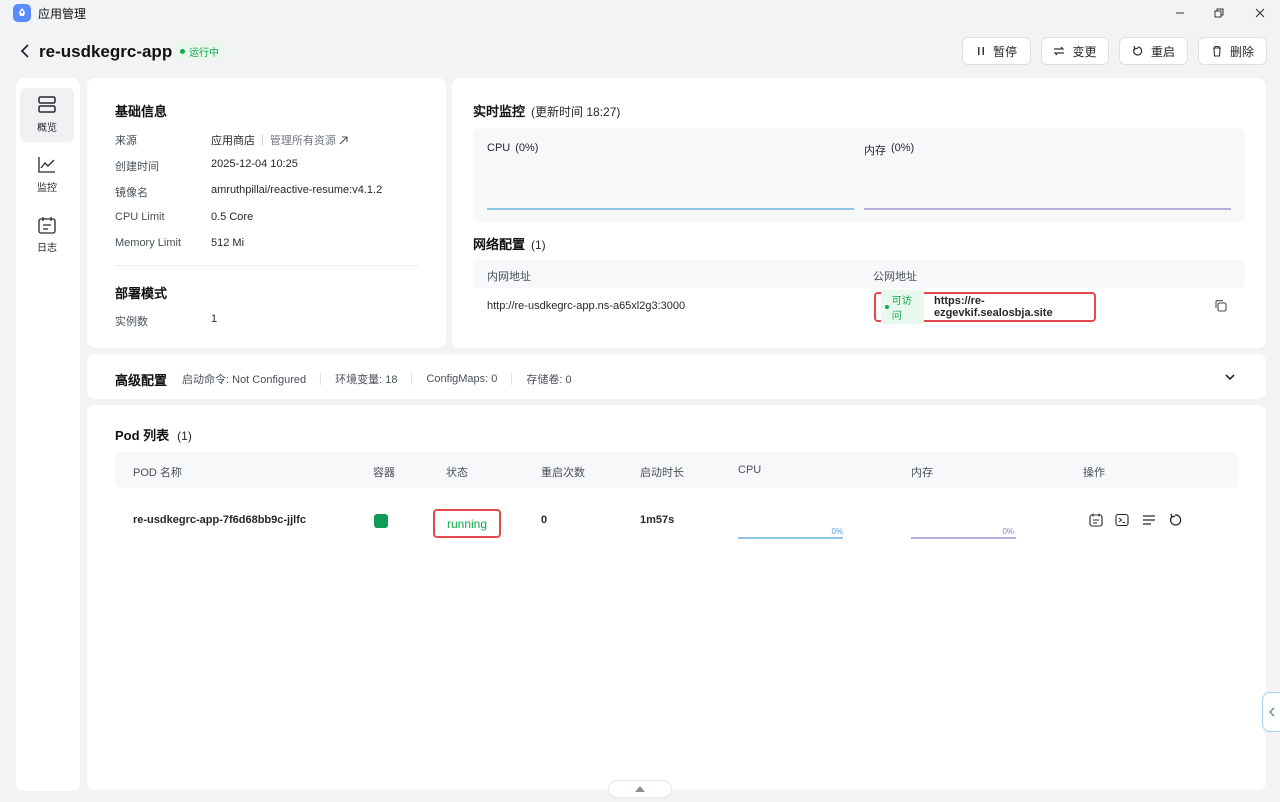 This screenshot has height=802, width=1280. Describe the element at coordinates (670, 209) in the screenshot. I see `cpu-line` at that location.